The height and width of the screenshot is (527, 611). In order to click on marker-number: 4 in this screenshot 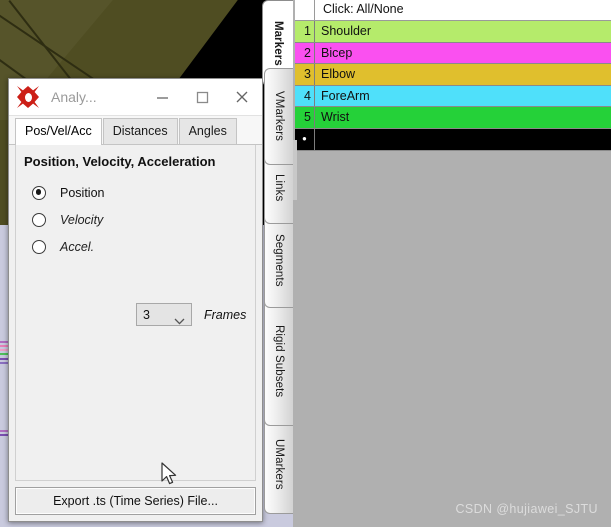, I will do `click(305, 96)`.